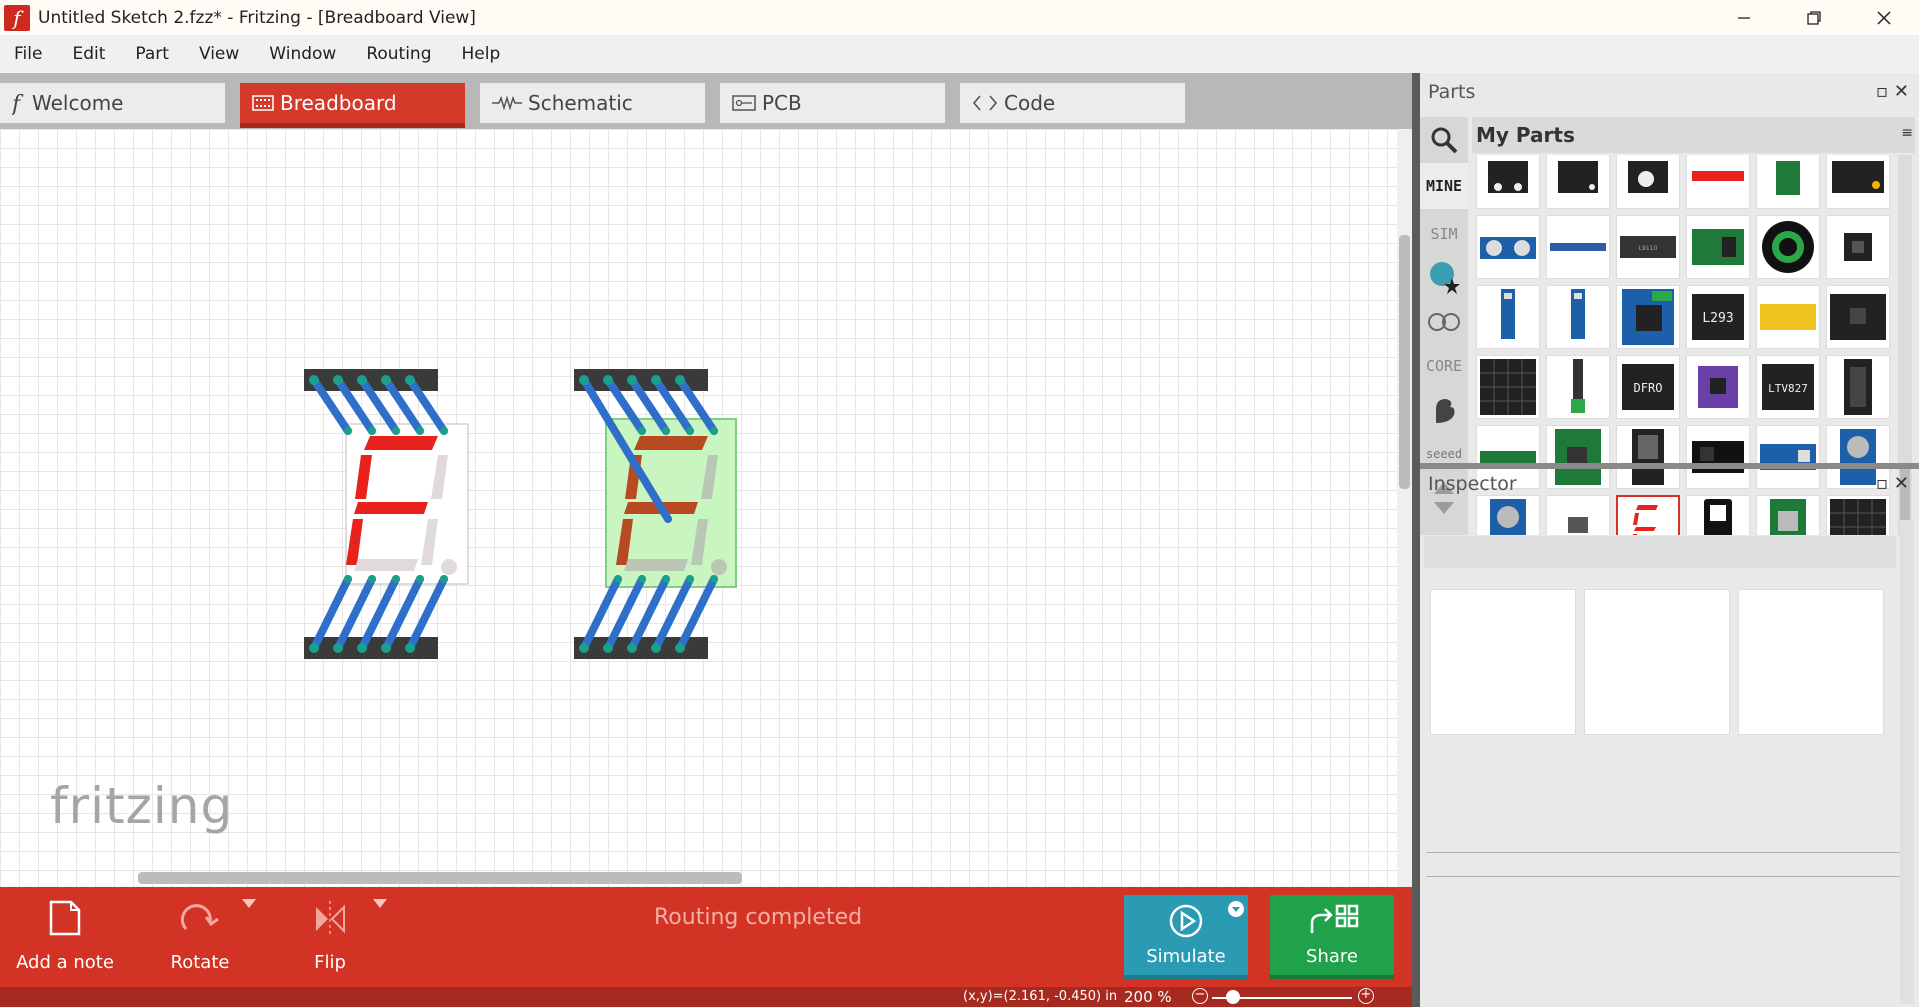 This screenshot has height=1007, width=1919. I want to click on part-tile: DFRO, so click(1648, 387).